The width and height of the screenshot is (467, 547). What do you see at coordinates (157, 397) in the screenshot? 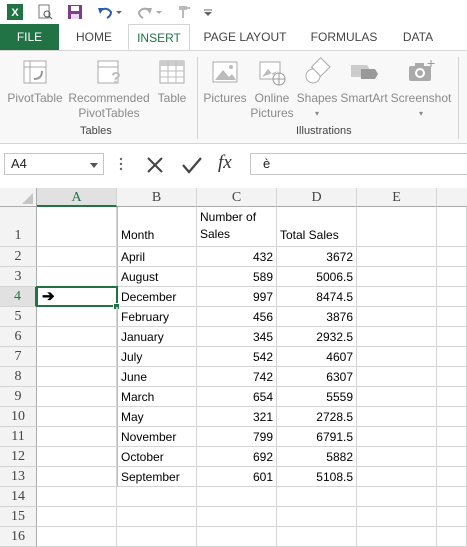
I see `month-cell: March` at bounding box center [157, 397].